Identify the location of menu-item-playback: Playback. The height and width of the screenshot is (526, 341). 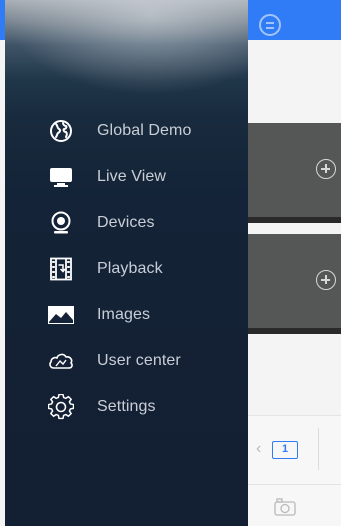
(126, 269).